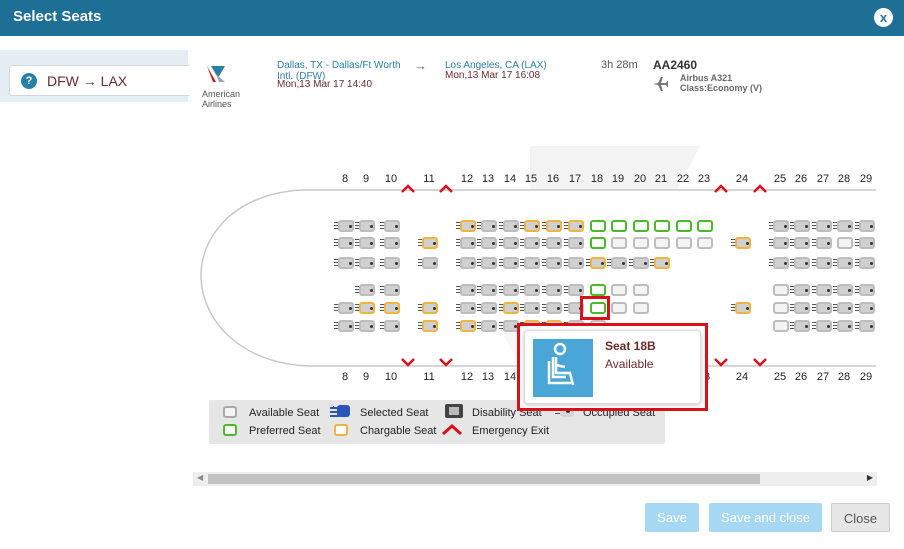 This screenshot has height=549, width=904. Describe the element at coordinates (765, 517) in the screenshot. I see `save-and-close-button: Save and close` at that location.